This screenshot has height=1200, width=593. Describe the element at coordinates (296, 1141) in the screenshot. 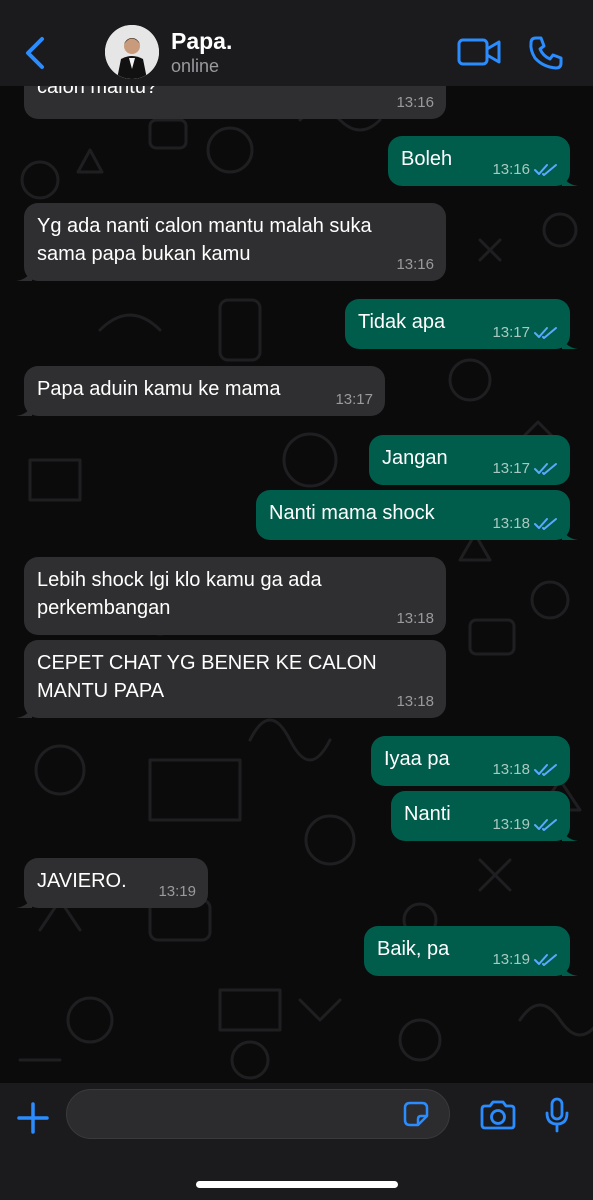

I see `composer-bar` at that location.